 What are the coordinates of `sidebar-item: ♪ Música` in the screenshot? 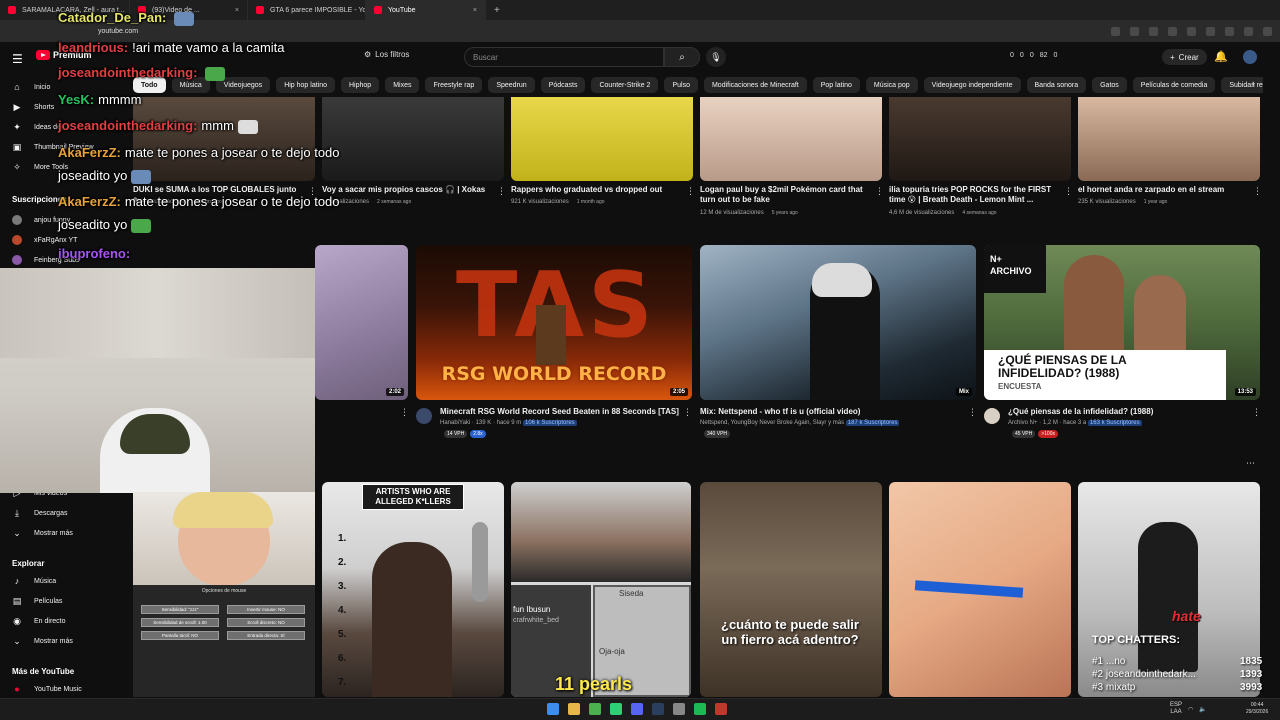 It's located at (34, 581).